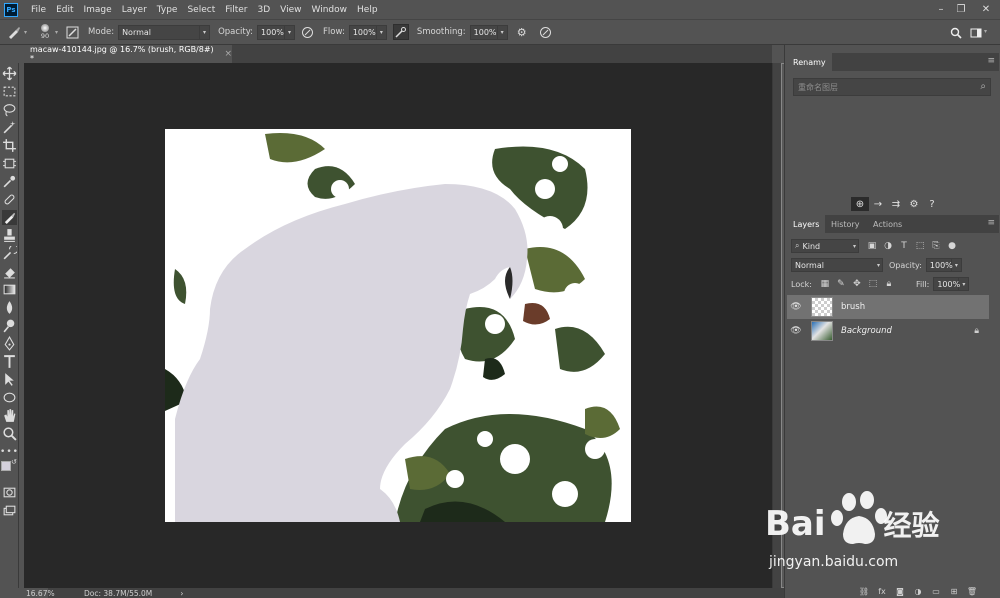 The image size is (1000, 598). What do you see at coordinates (9, 343) in the screenshot?
I see `pen-icon` at bounding box center [9, 343].